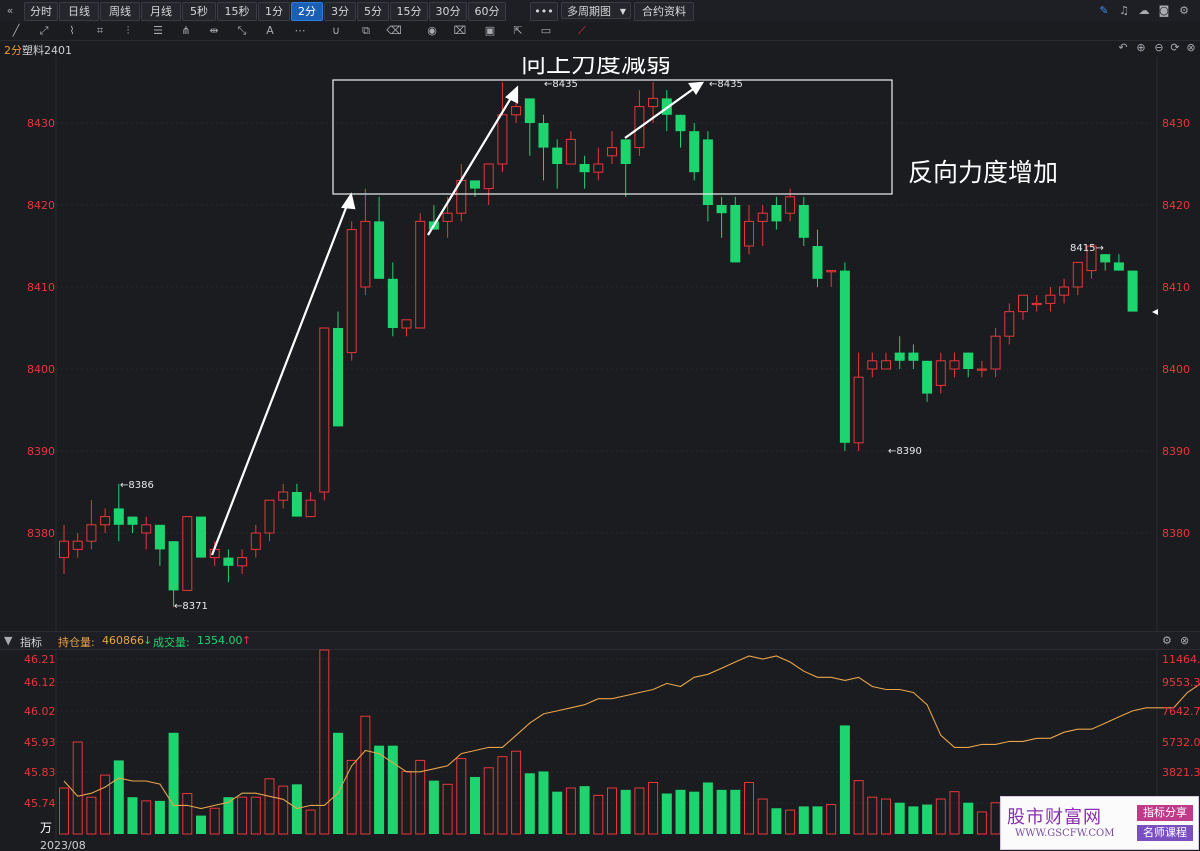 Image resolution: width=1200 pixels, height=851 pixels. Describe the element at coordinates (8, 640) in the screenshot. I see `collapse-icon: ▼` at that location.